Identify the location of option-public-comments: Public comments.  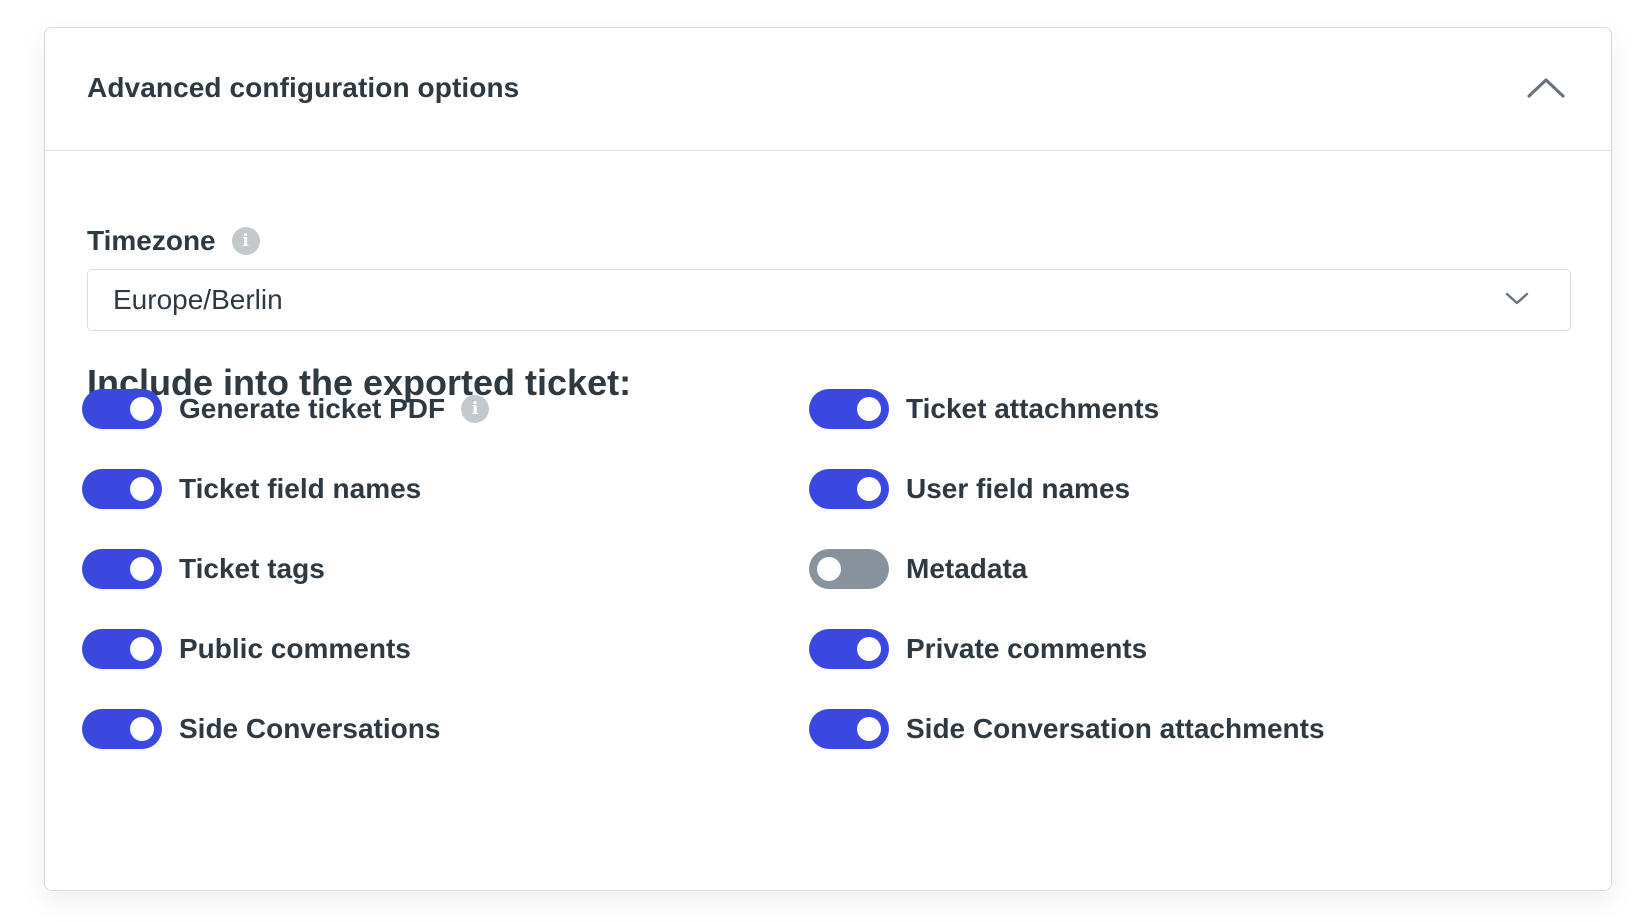
(246, 649).